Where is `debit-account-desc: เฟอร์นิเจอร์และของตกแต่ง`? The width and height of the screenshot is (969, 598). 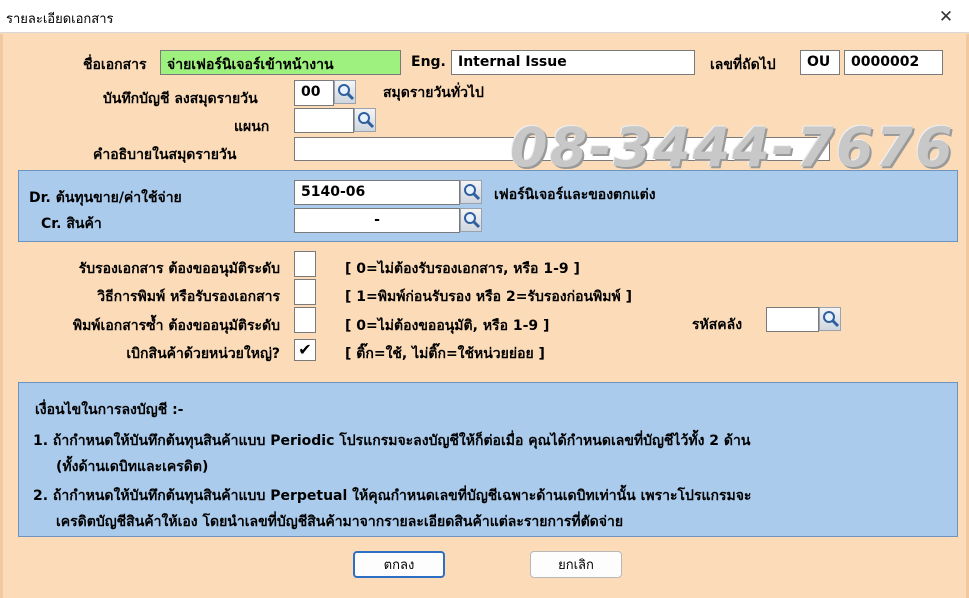
debit-account-desc: เฟอร์นิเจอร์และของตกแต่ง is located at coordinates (575, 195).